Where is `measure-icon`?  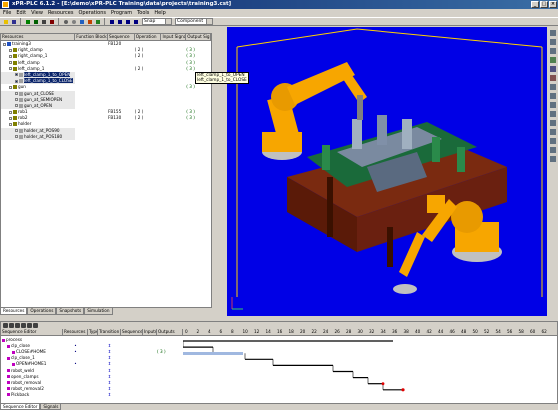
measure-icon is located at coordinates (553, 132).